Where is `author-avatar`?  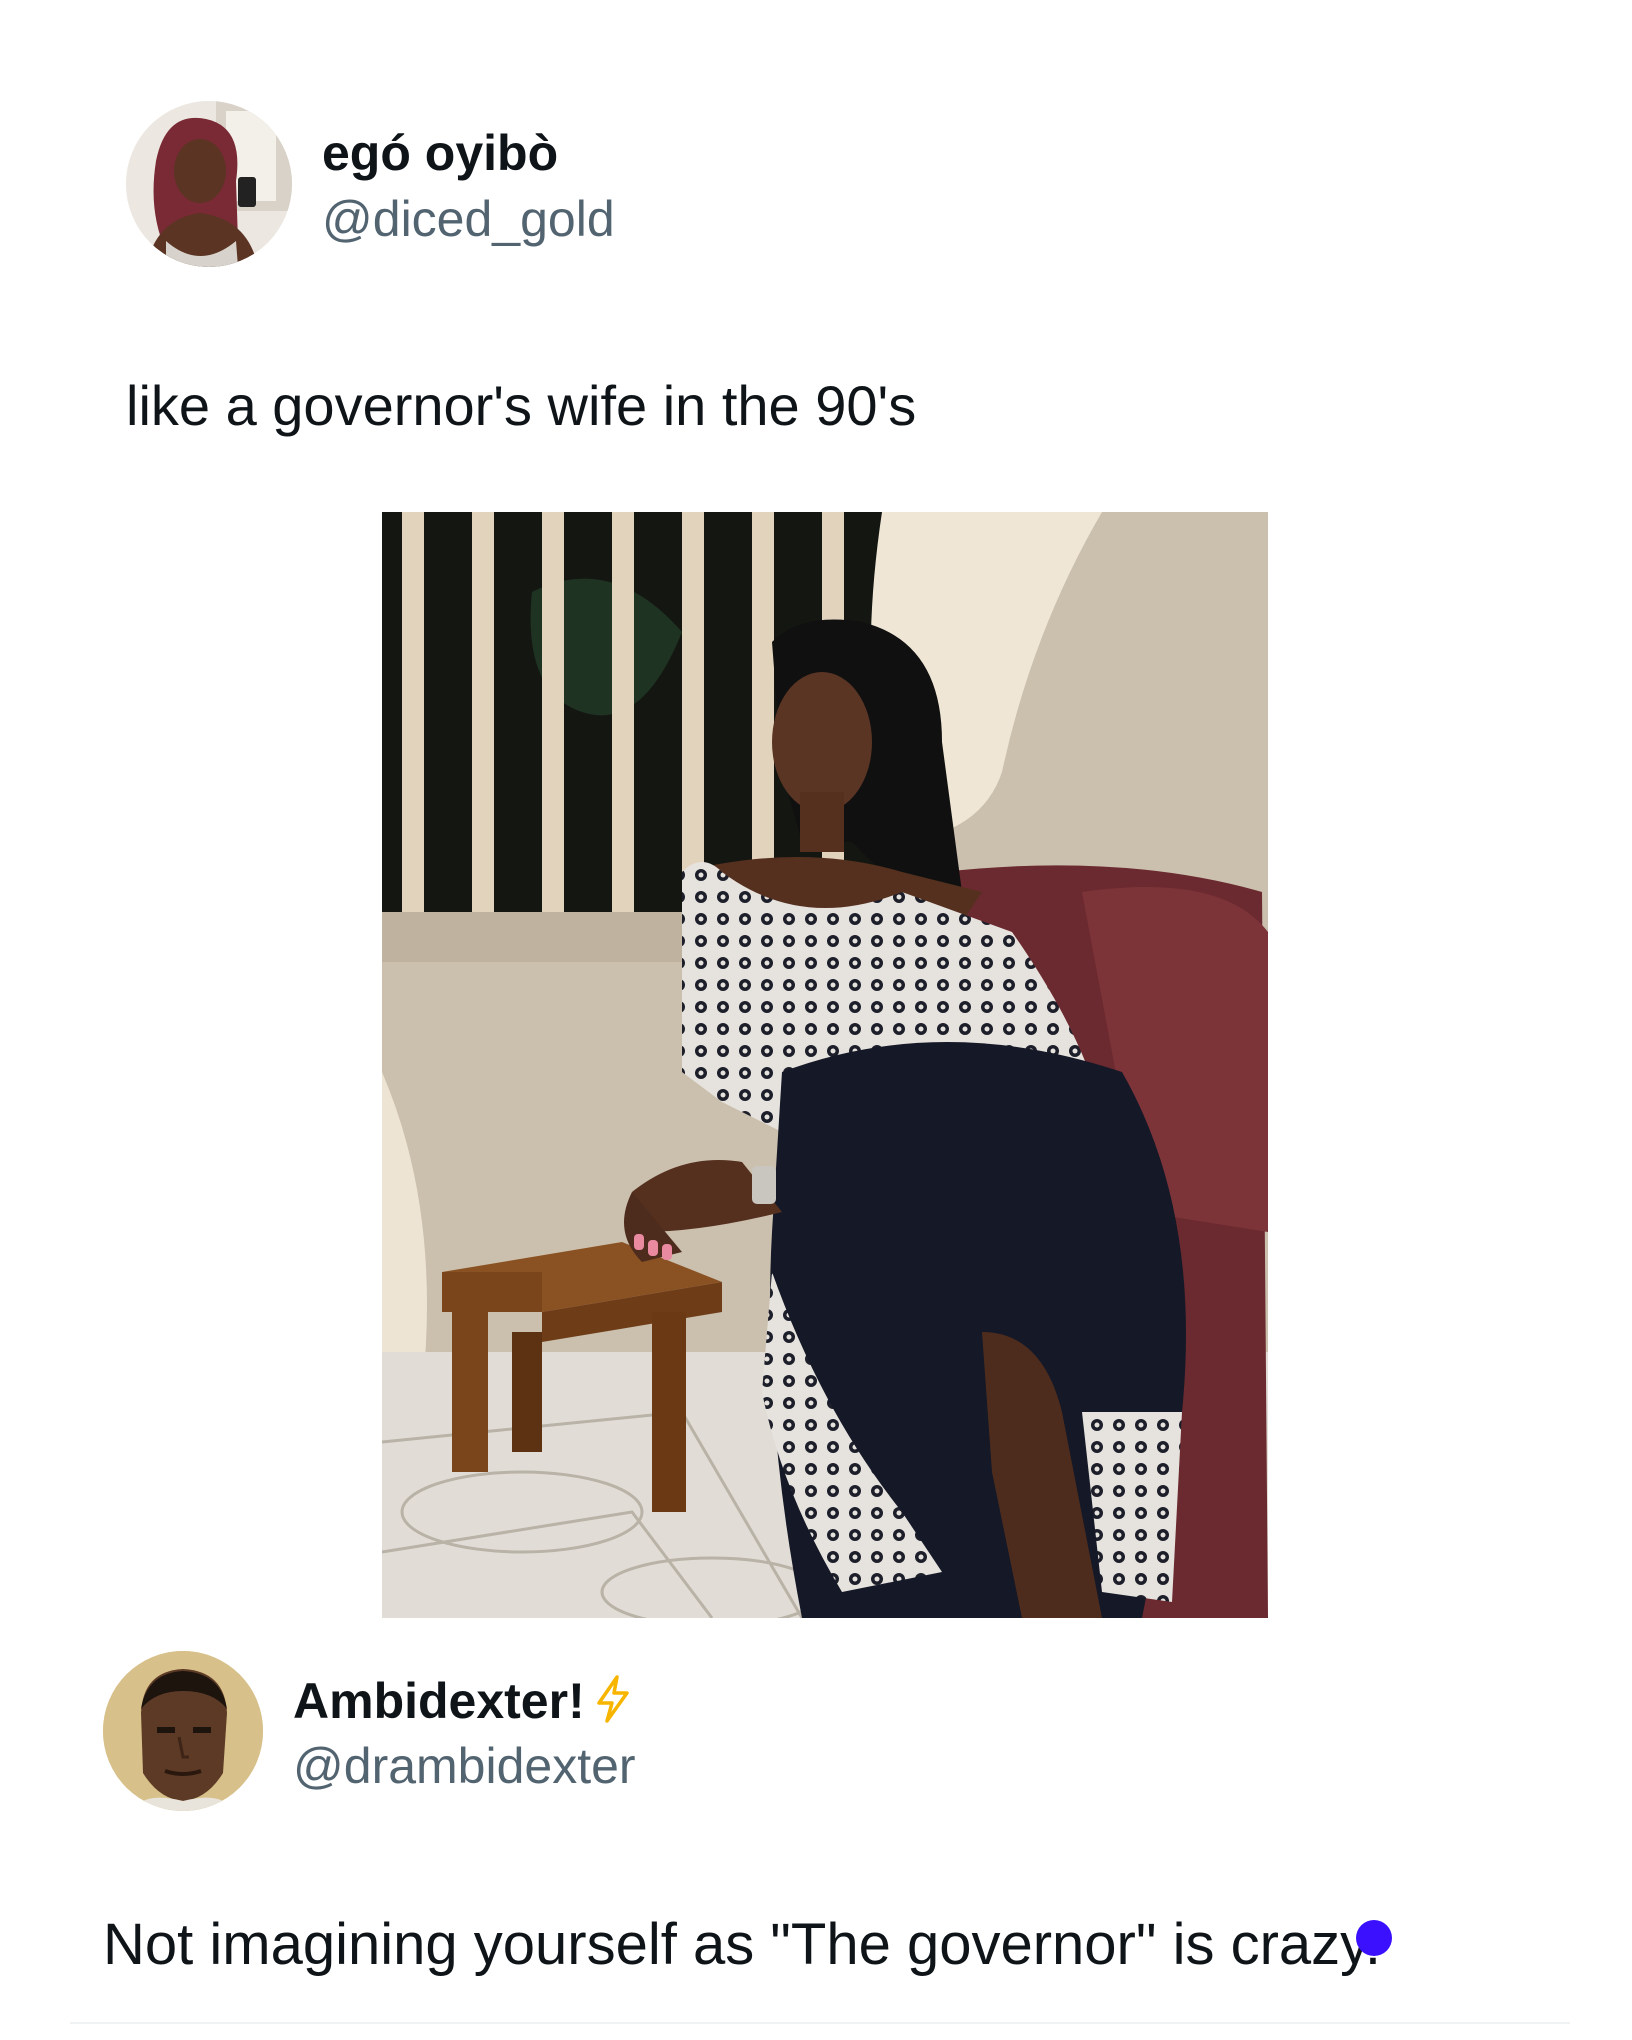
author-avatar is located at coordinates (209, 184).